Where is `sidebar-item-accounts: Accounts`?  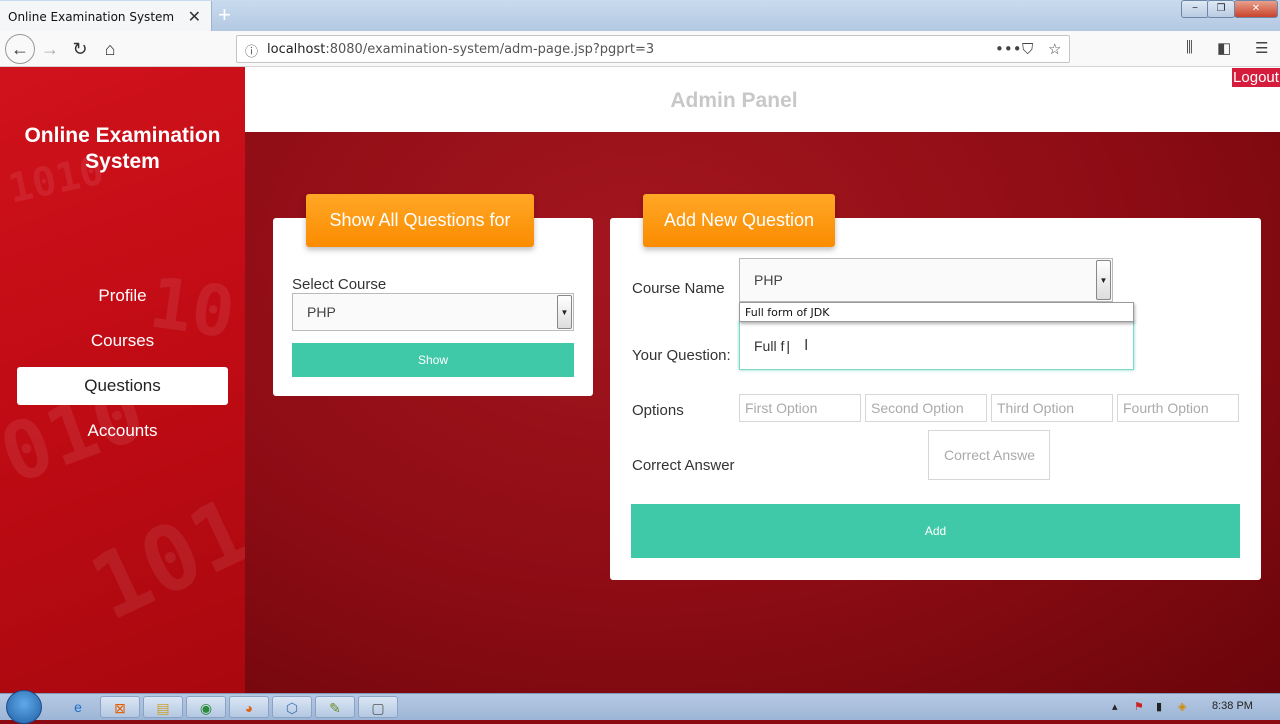
sidebar-item-accounts: Accounts is located at coordinates (122, 431).